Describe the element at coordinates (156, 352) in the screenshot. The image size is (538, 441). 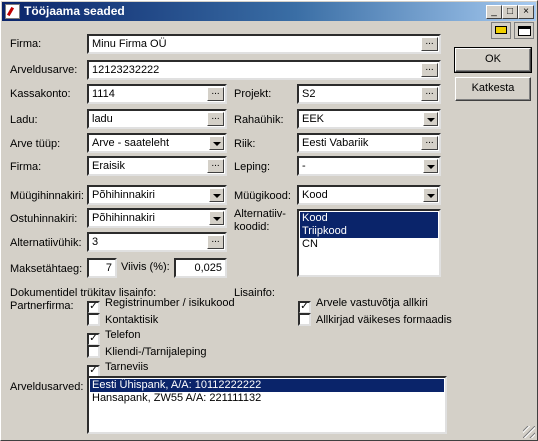
I see `check-label: Kliendi-/Tarnijaleping` at that location.